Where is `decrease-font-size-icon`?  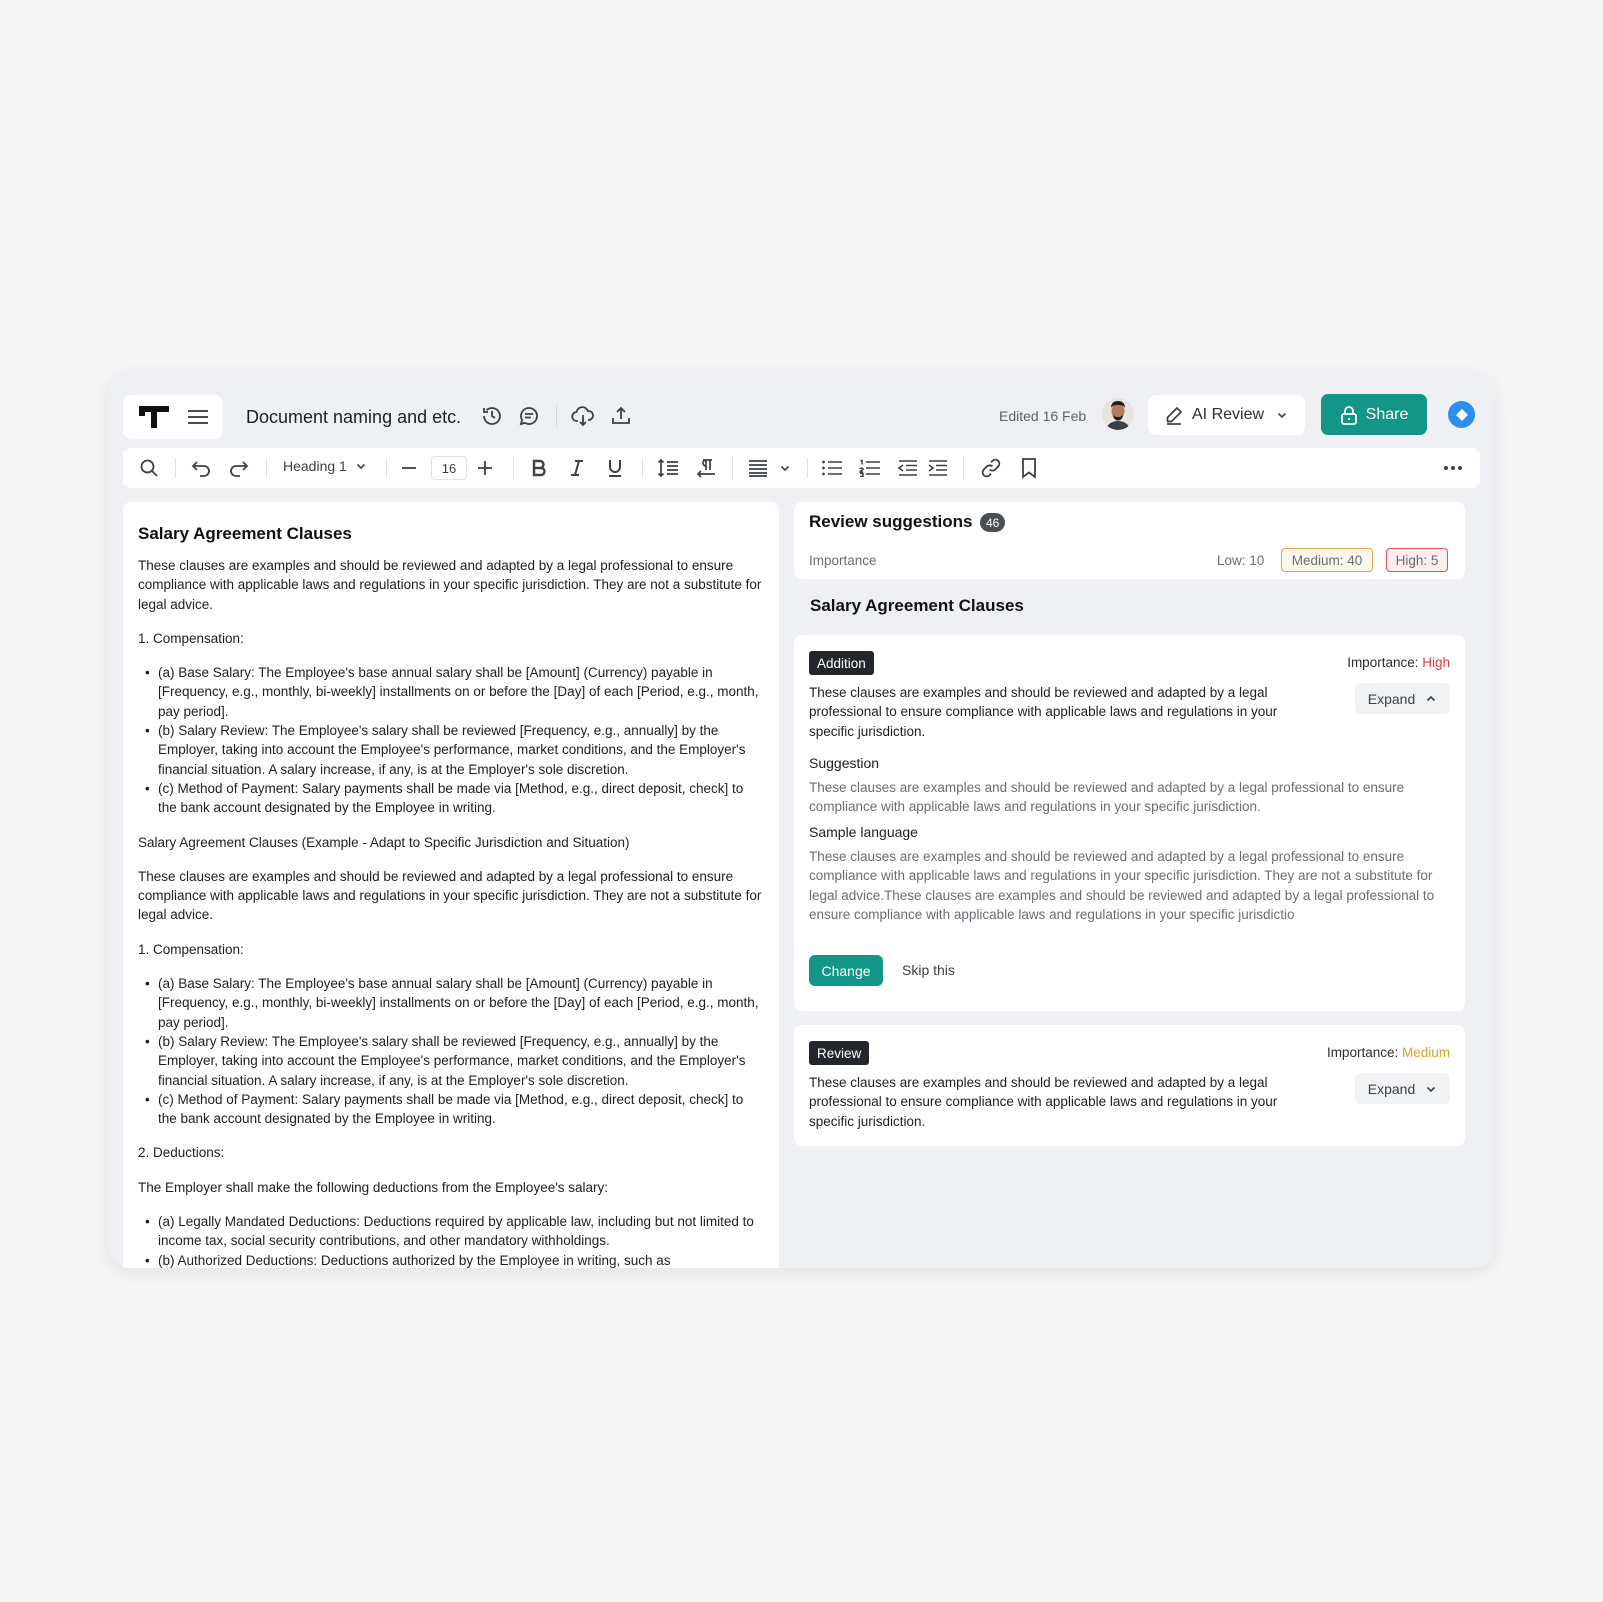 decrease-font-size-icon is located at coordinates (409, 468).